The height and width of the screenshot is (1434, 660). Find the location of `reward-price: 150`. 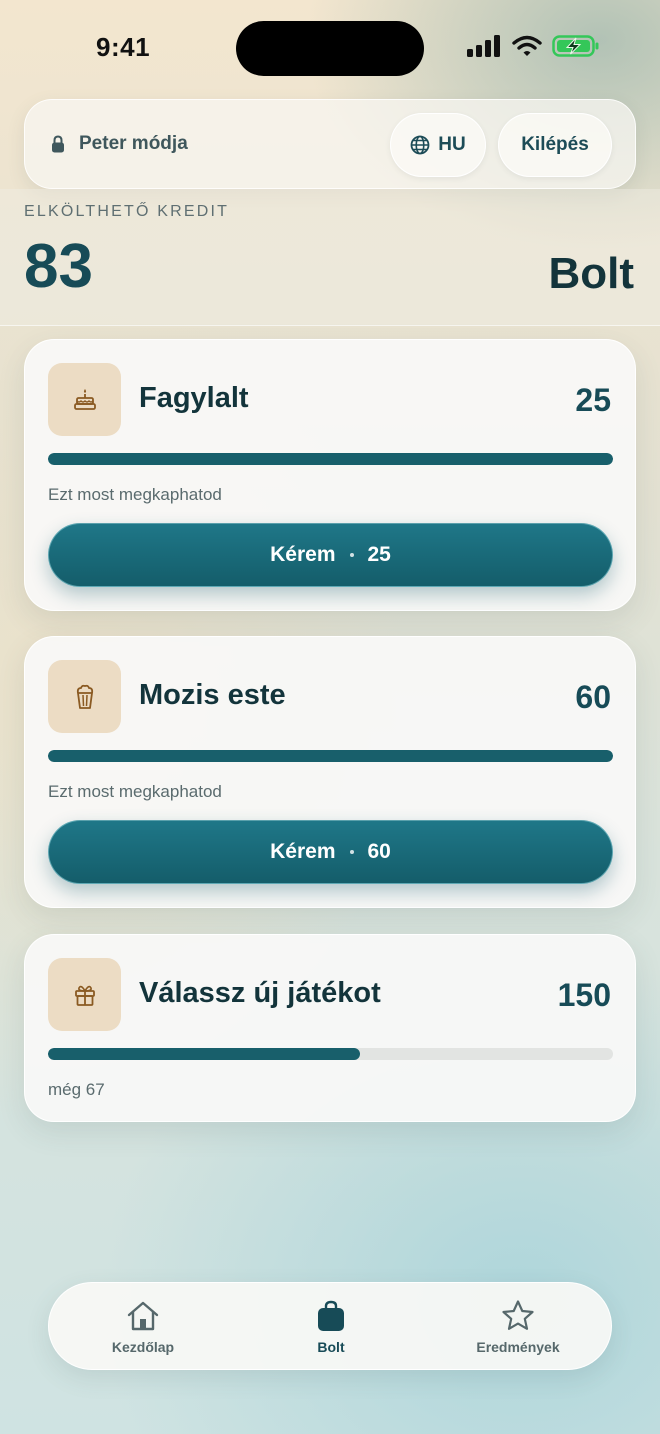

reward-price: 150 is located at coordinates (584, 995).